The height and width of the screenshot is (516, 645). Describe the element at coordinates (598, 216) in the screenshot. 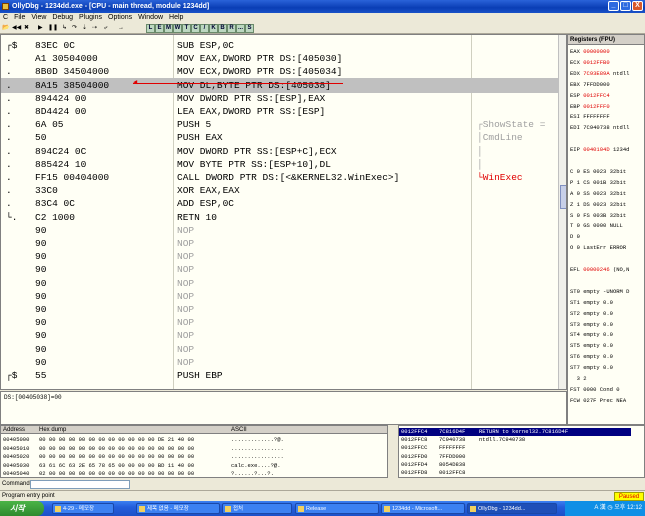

I see `register-row: S 0 FS 003B 32bit` at that location.